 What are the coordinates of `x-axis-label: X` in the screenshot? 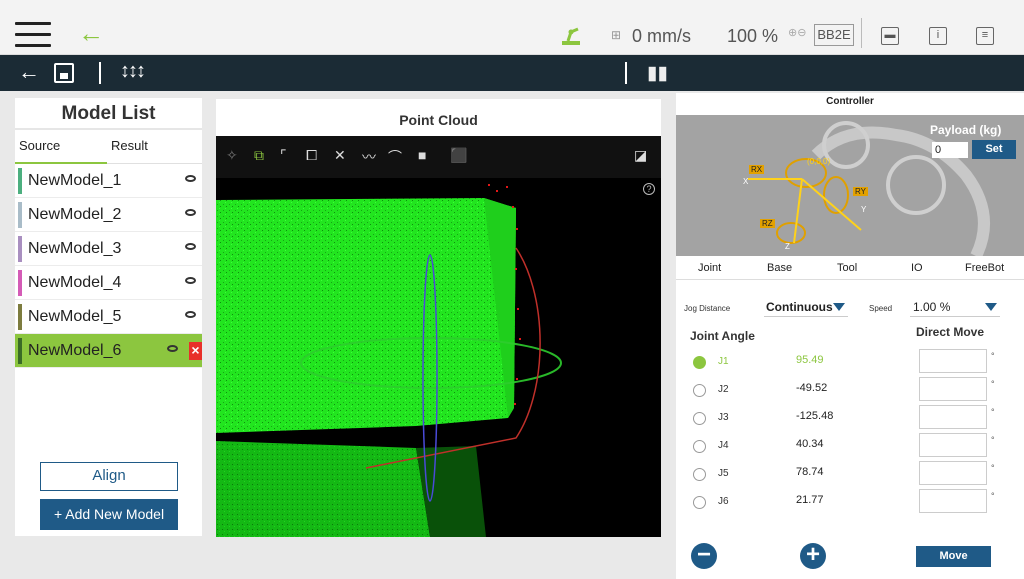 It's located at (746, 181).